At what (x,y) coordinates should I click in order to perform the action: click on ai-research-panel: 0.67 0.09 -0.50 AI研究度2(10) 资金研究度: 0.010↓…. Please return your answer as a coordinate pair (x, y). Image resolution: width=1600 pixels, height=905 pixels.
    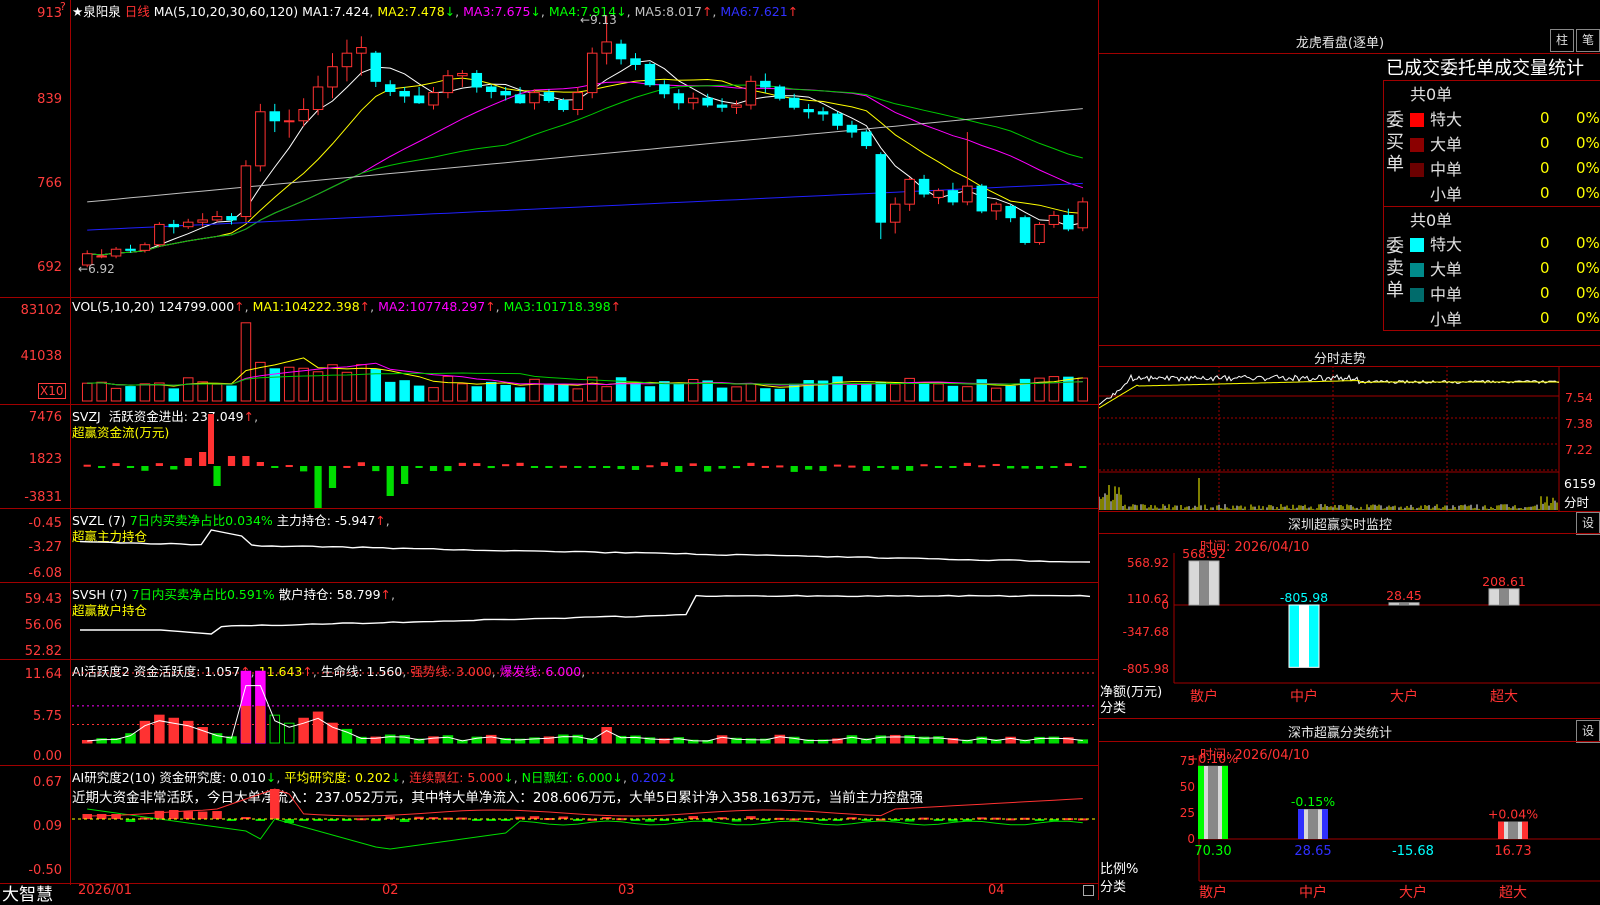
    Looking at the image, I should click on (549, 824).